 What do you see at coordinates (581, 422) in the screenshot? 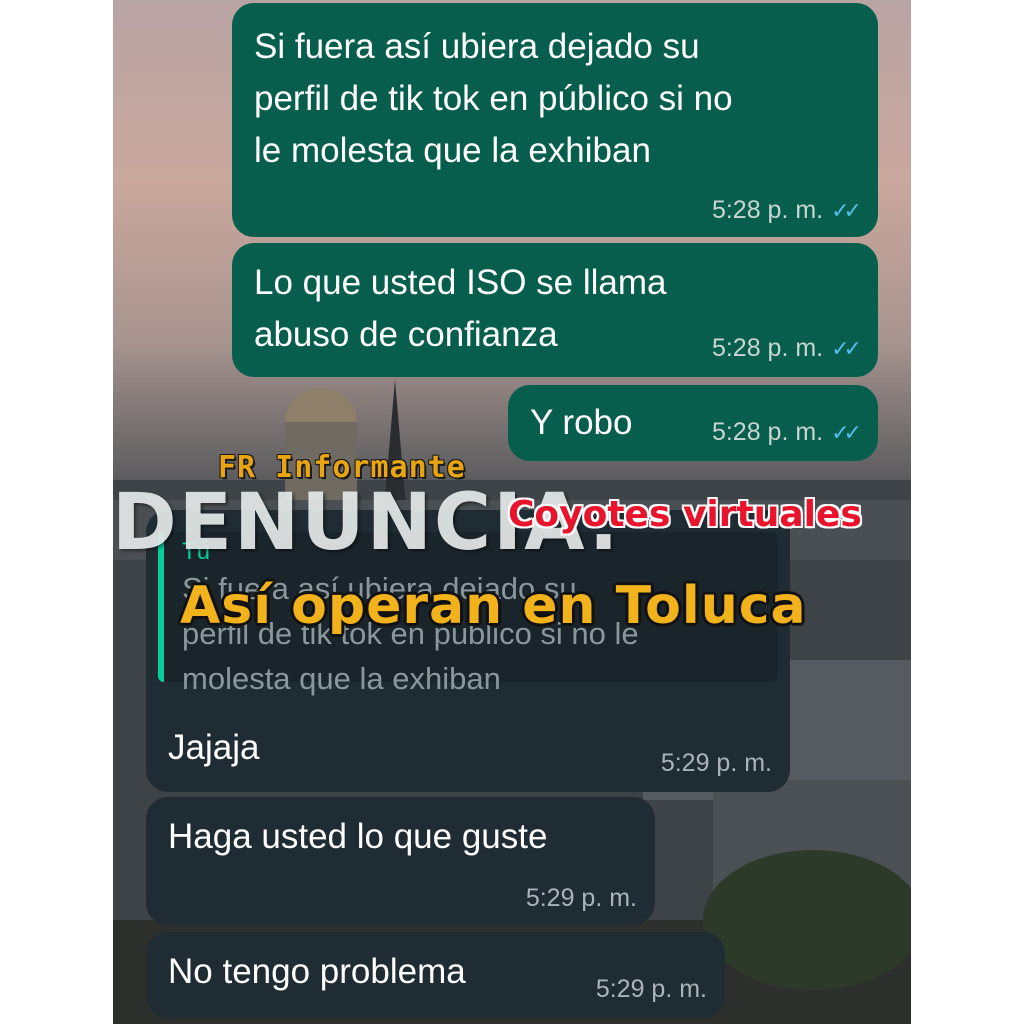
I see `message-text: Y robo` at bounding box center [581, 422].